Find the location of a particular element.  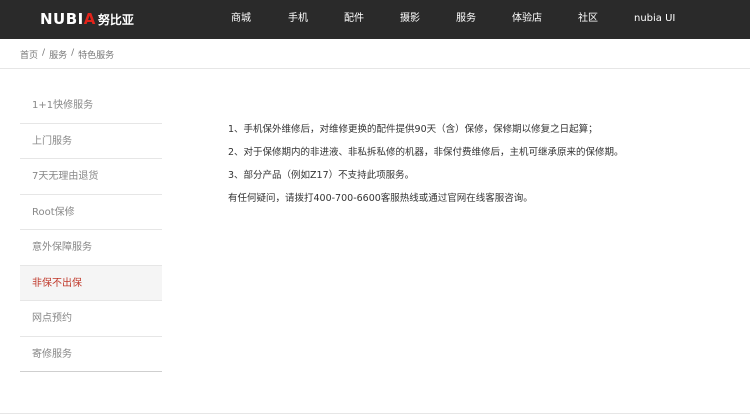

nav-item-nubia-ui: nubia UI is located at coordinates (654, 19).